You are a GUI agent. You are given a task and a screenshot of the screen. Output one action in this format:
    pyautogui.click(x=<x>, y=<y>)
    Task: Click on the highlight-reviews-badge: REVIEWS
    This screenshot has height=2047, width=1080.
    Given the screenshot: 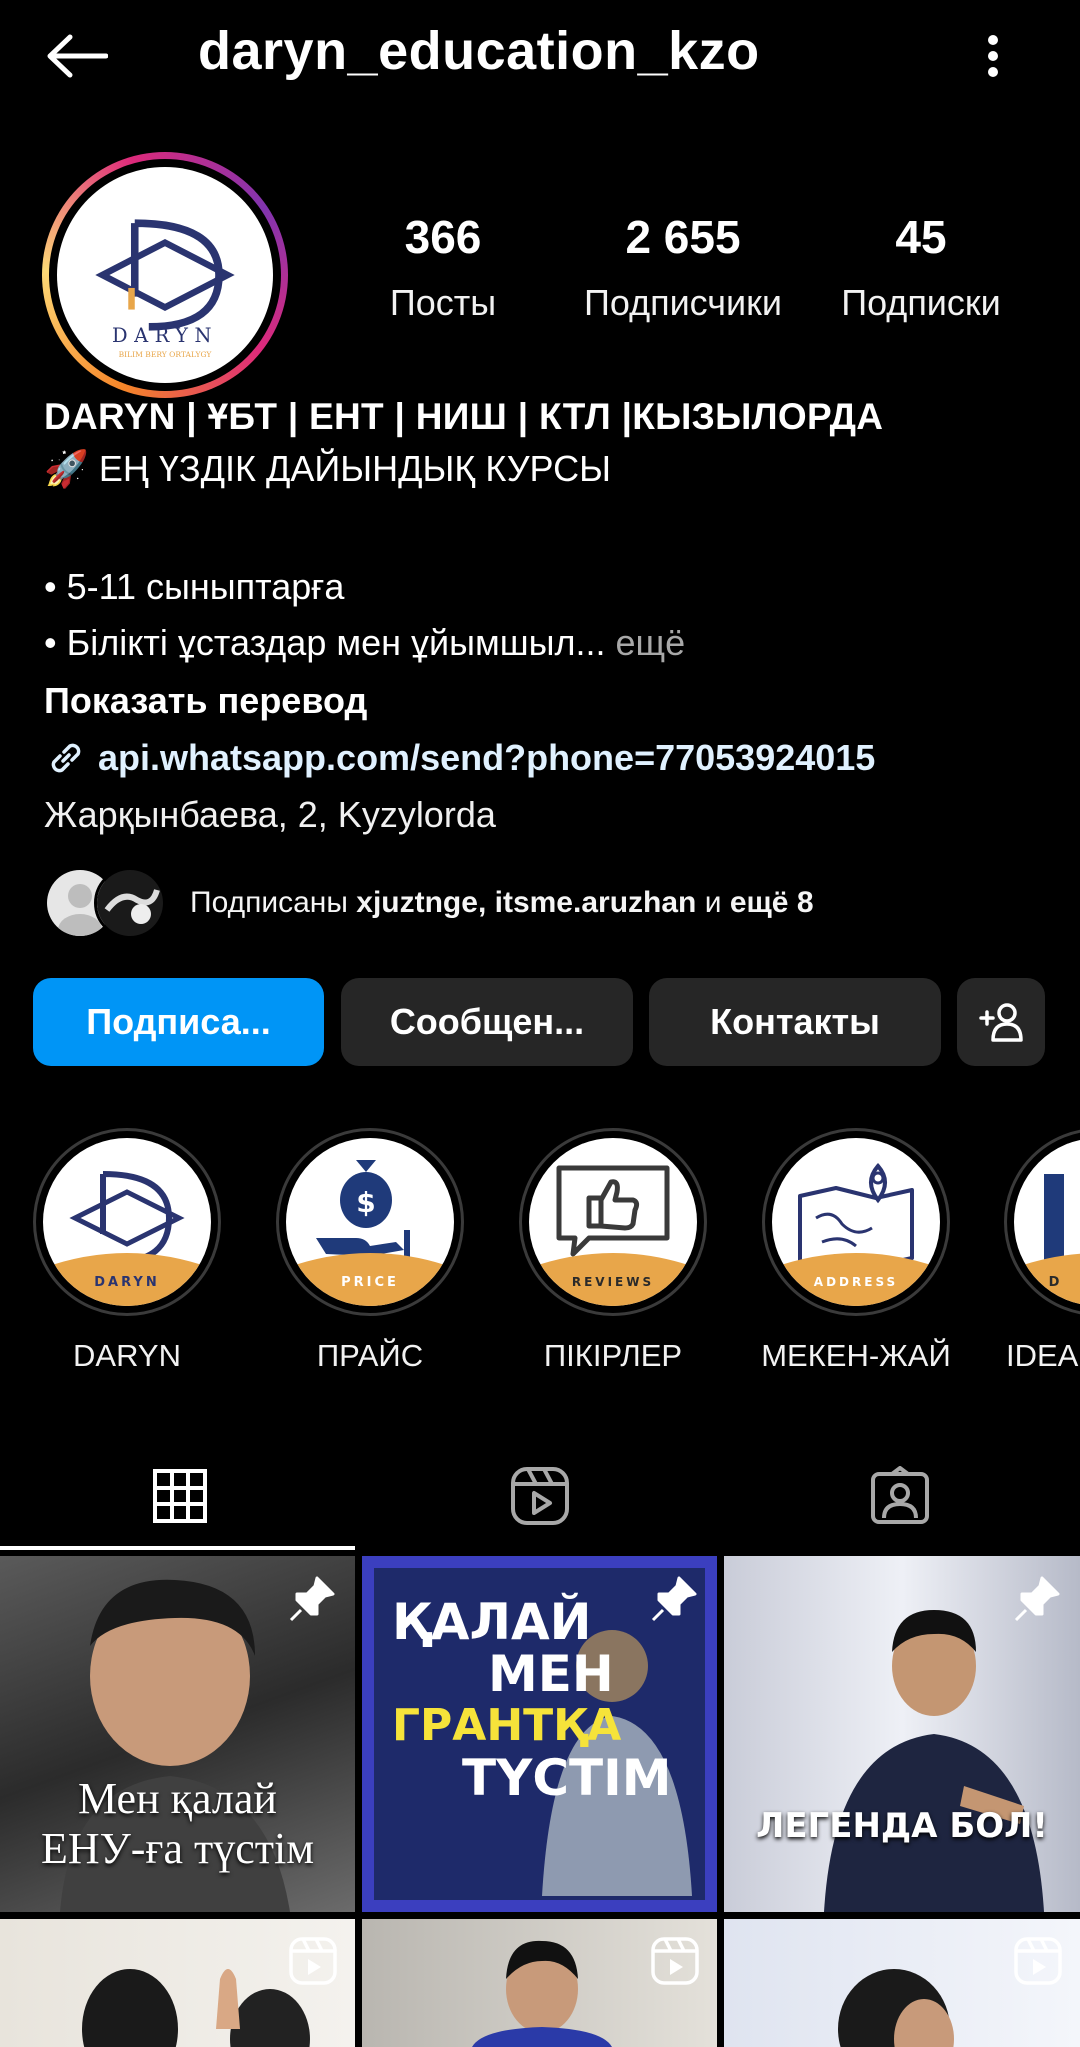 What is the action you would take?
    pyautogui.click(x=613, y=1282)
    